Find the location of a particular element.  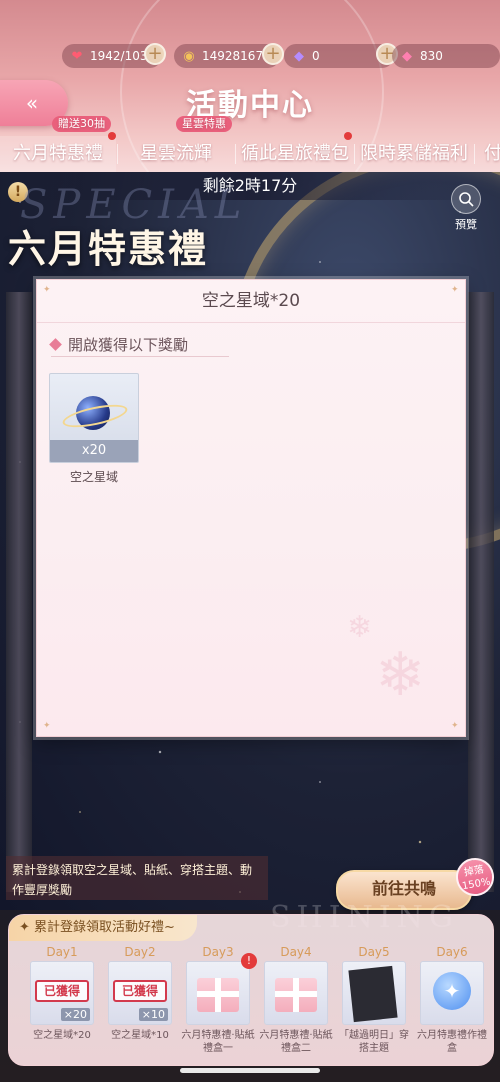

day-label: Day1 is located at coordinates (62, 952).